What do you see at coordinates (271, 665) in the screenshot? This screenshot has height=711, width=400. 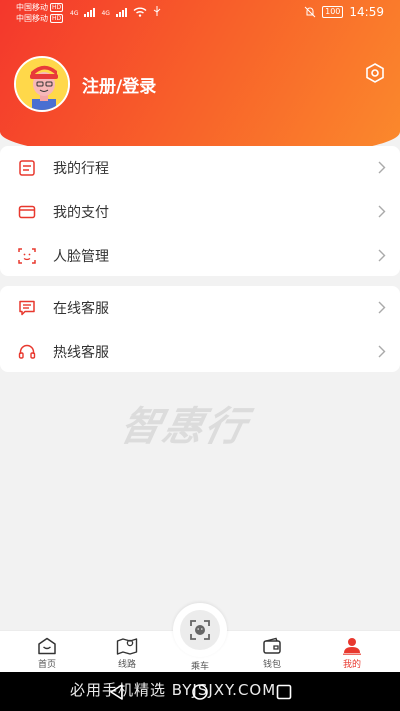 I see `tab-label: 钱包` at bounding box center [271, 665].